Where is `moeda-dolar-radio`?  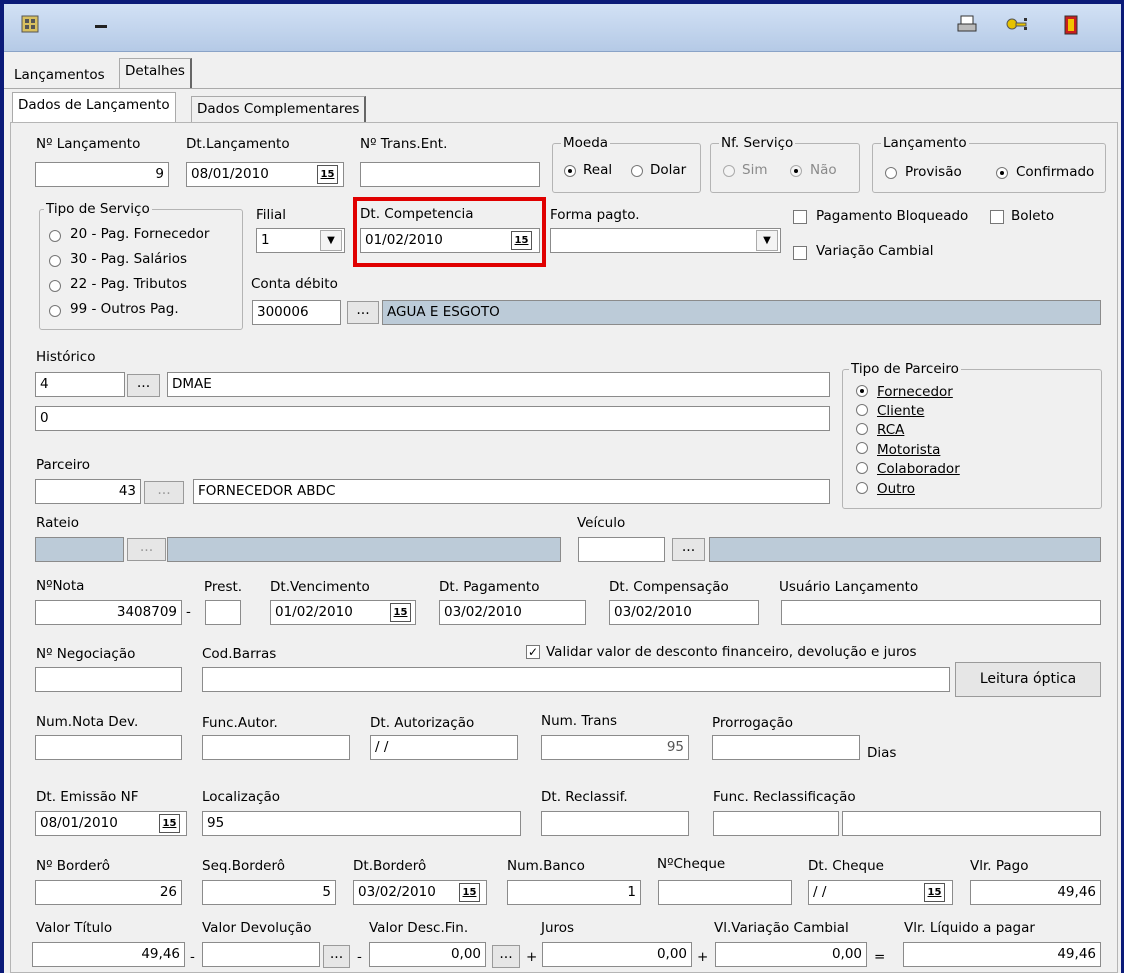
moeda-dolar-radio is located at coordinates (637, 171).